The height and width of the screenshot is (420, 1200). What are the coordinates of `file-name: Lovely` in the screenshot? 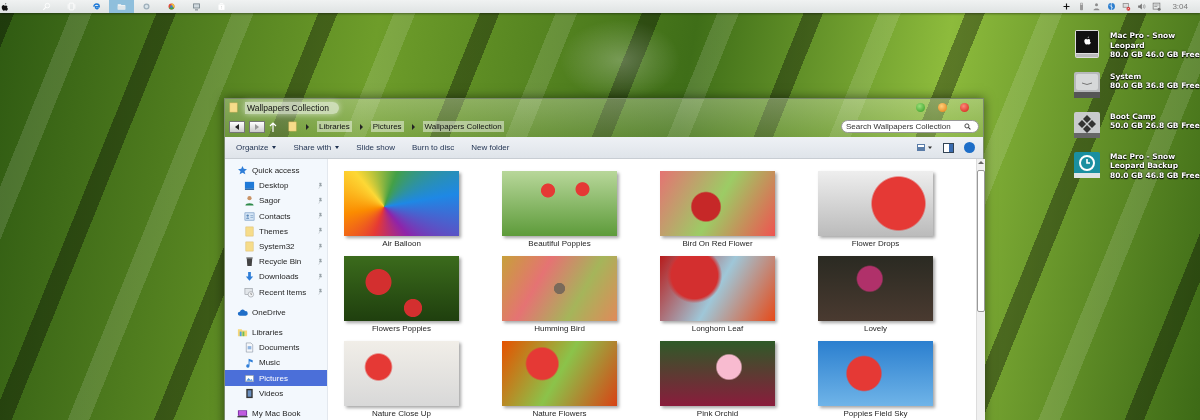 It's located at (875, 328).